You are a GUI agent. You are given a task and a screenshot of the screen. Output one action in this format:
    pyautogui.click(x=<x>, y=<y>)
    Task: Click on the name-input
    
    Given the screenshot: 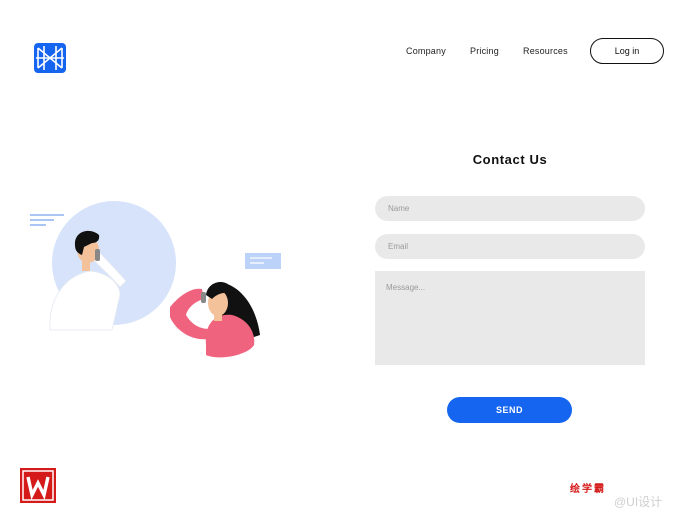 What is the action you would take?
    pyautogui.click(x=510, y=208)
    